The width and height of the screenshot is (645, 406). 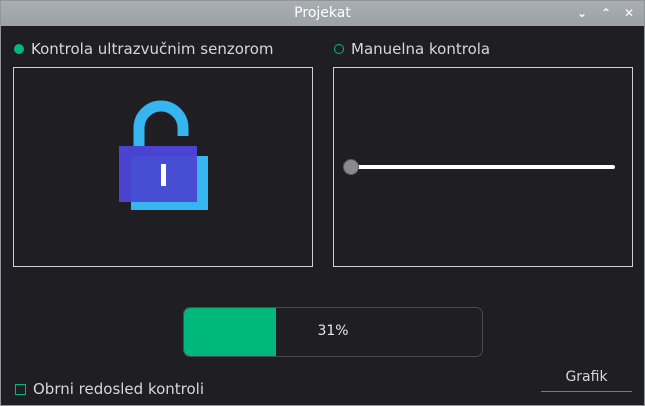 I want to click on radio-manual-label: Manuelna kontrola, so click(x=421, y=49).